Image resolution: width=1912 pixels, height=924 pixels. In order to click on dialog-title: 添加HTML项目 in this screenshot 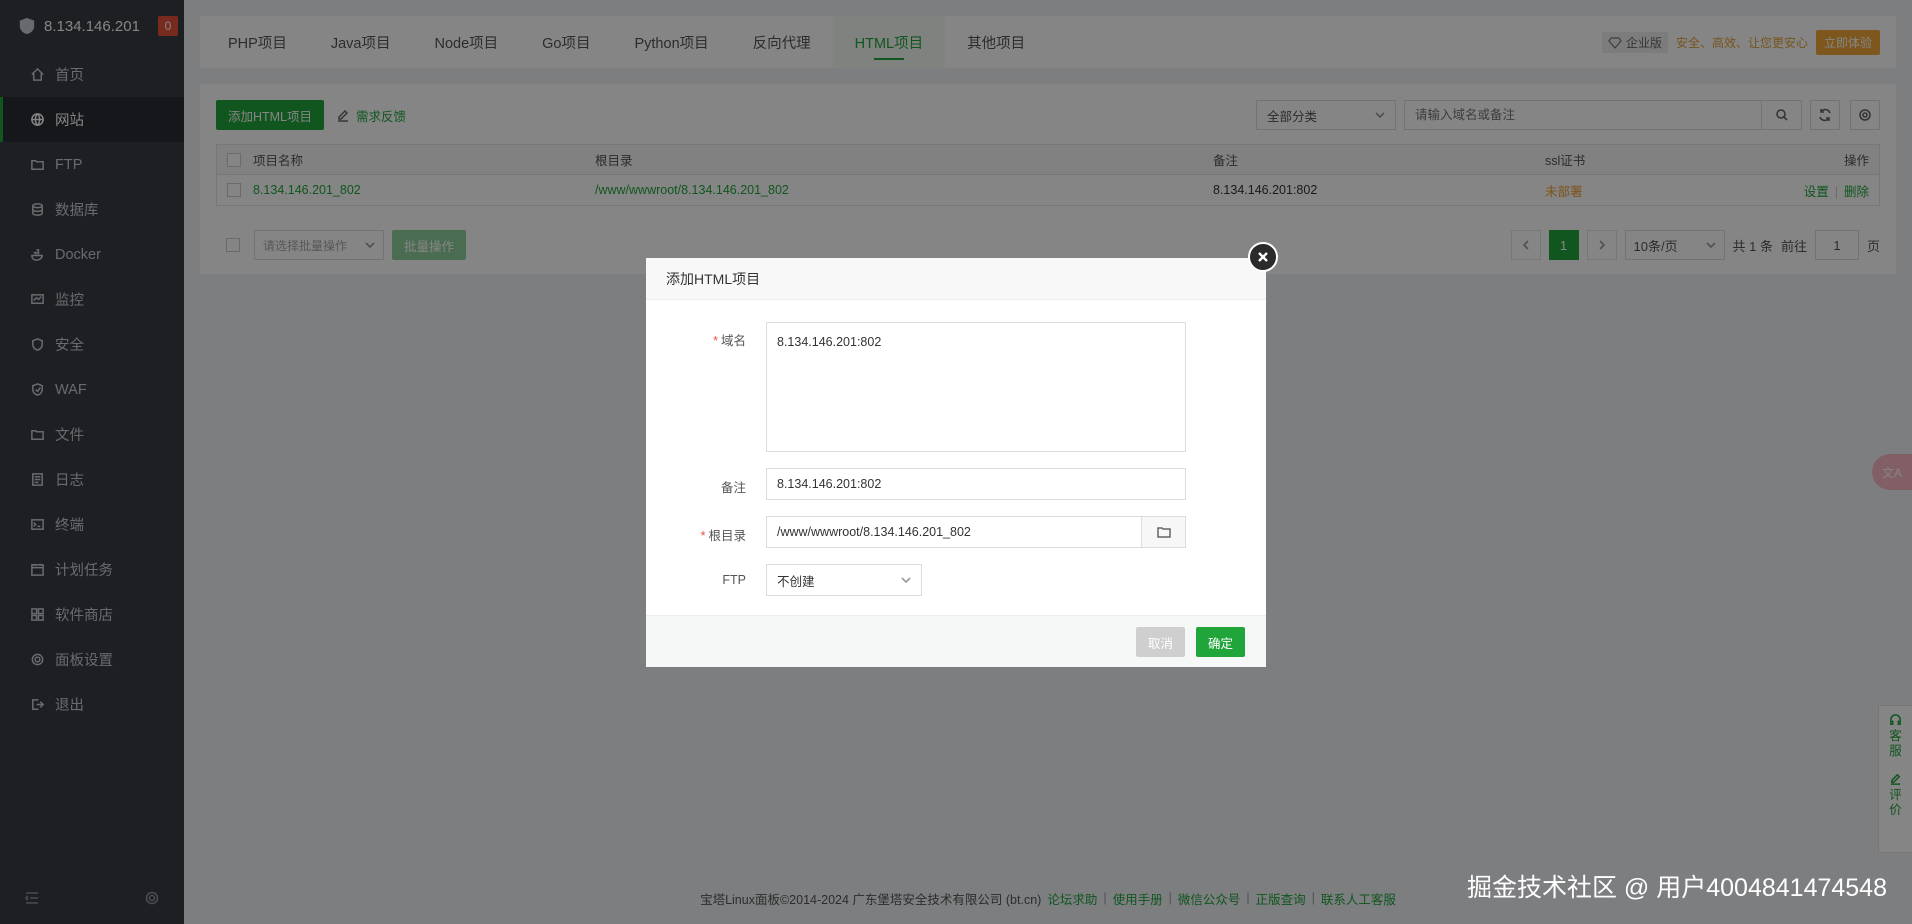, I will do `click(956, 279)`.